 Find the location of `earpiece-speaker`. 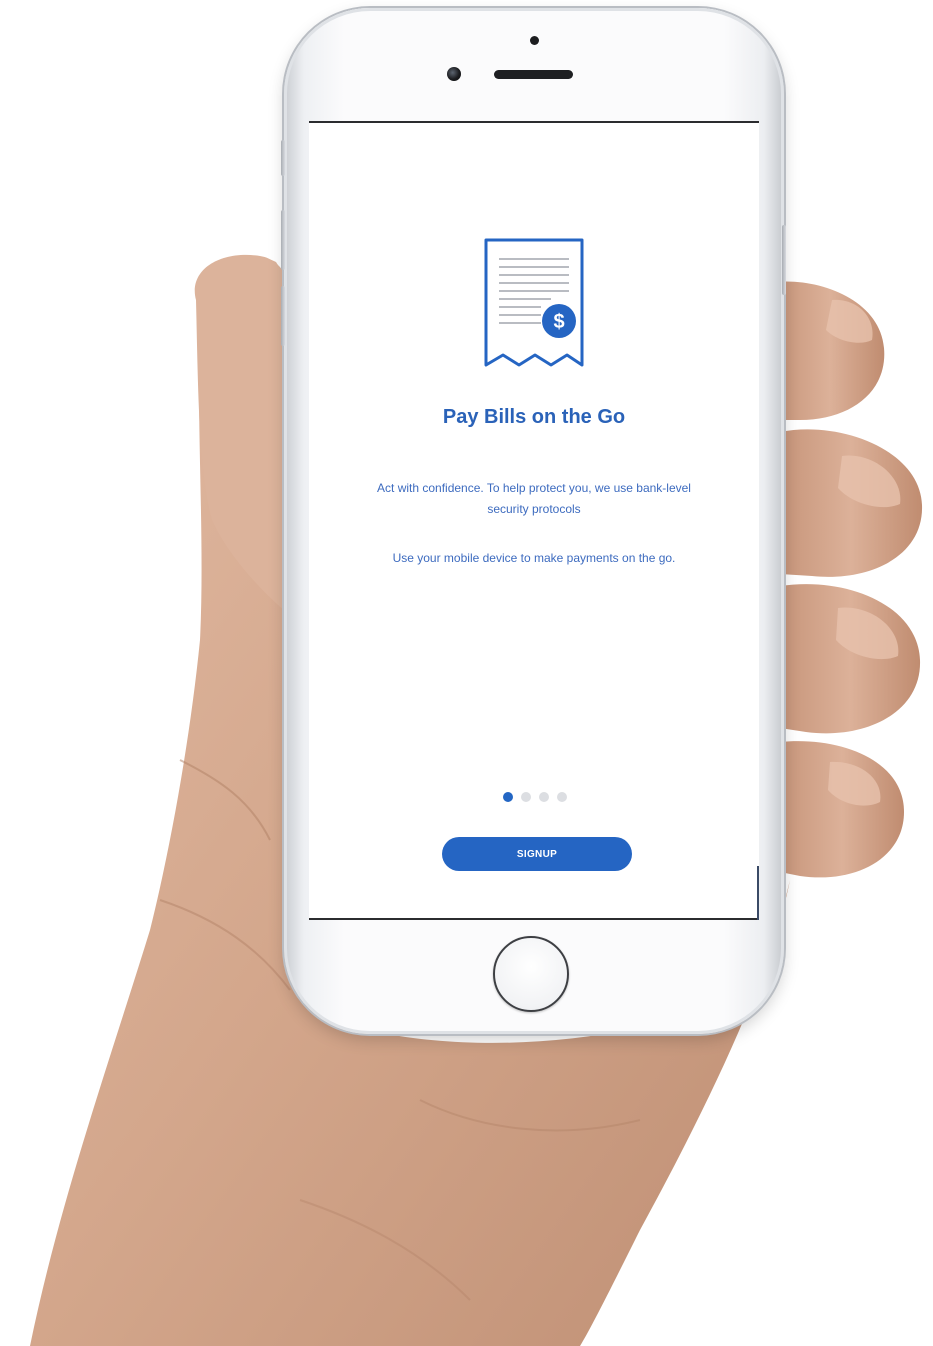

earpiece-speaker is located at coordinates (533, 74).